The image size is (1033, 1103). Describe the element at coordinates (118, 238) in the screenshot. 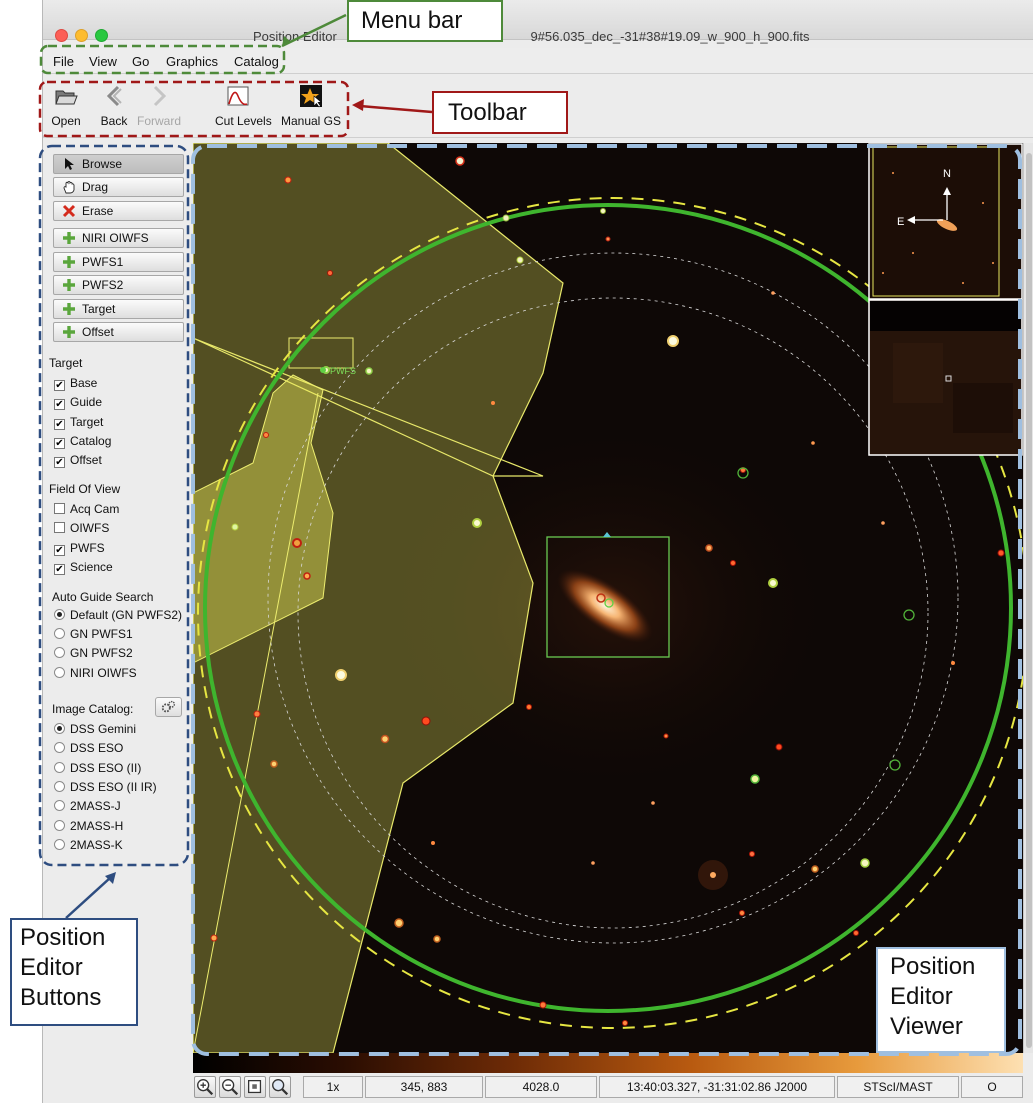

I see `niri-oiwfs-button: NIRI OIWFS` at that location.